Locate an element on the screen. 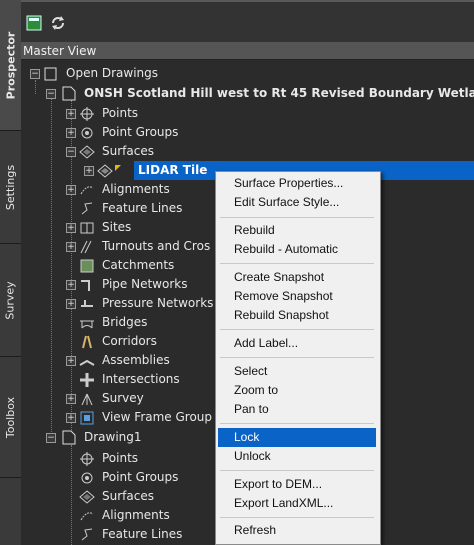  refresh-button is located at coordinates (58, 23).